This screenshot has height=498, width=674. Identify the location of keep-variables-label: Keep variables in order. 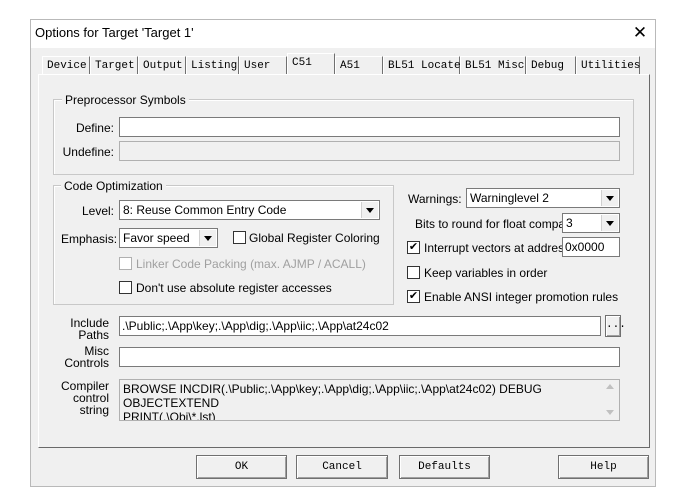
(486, 273).